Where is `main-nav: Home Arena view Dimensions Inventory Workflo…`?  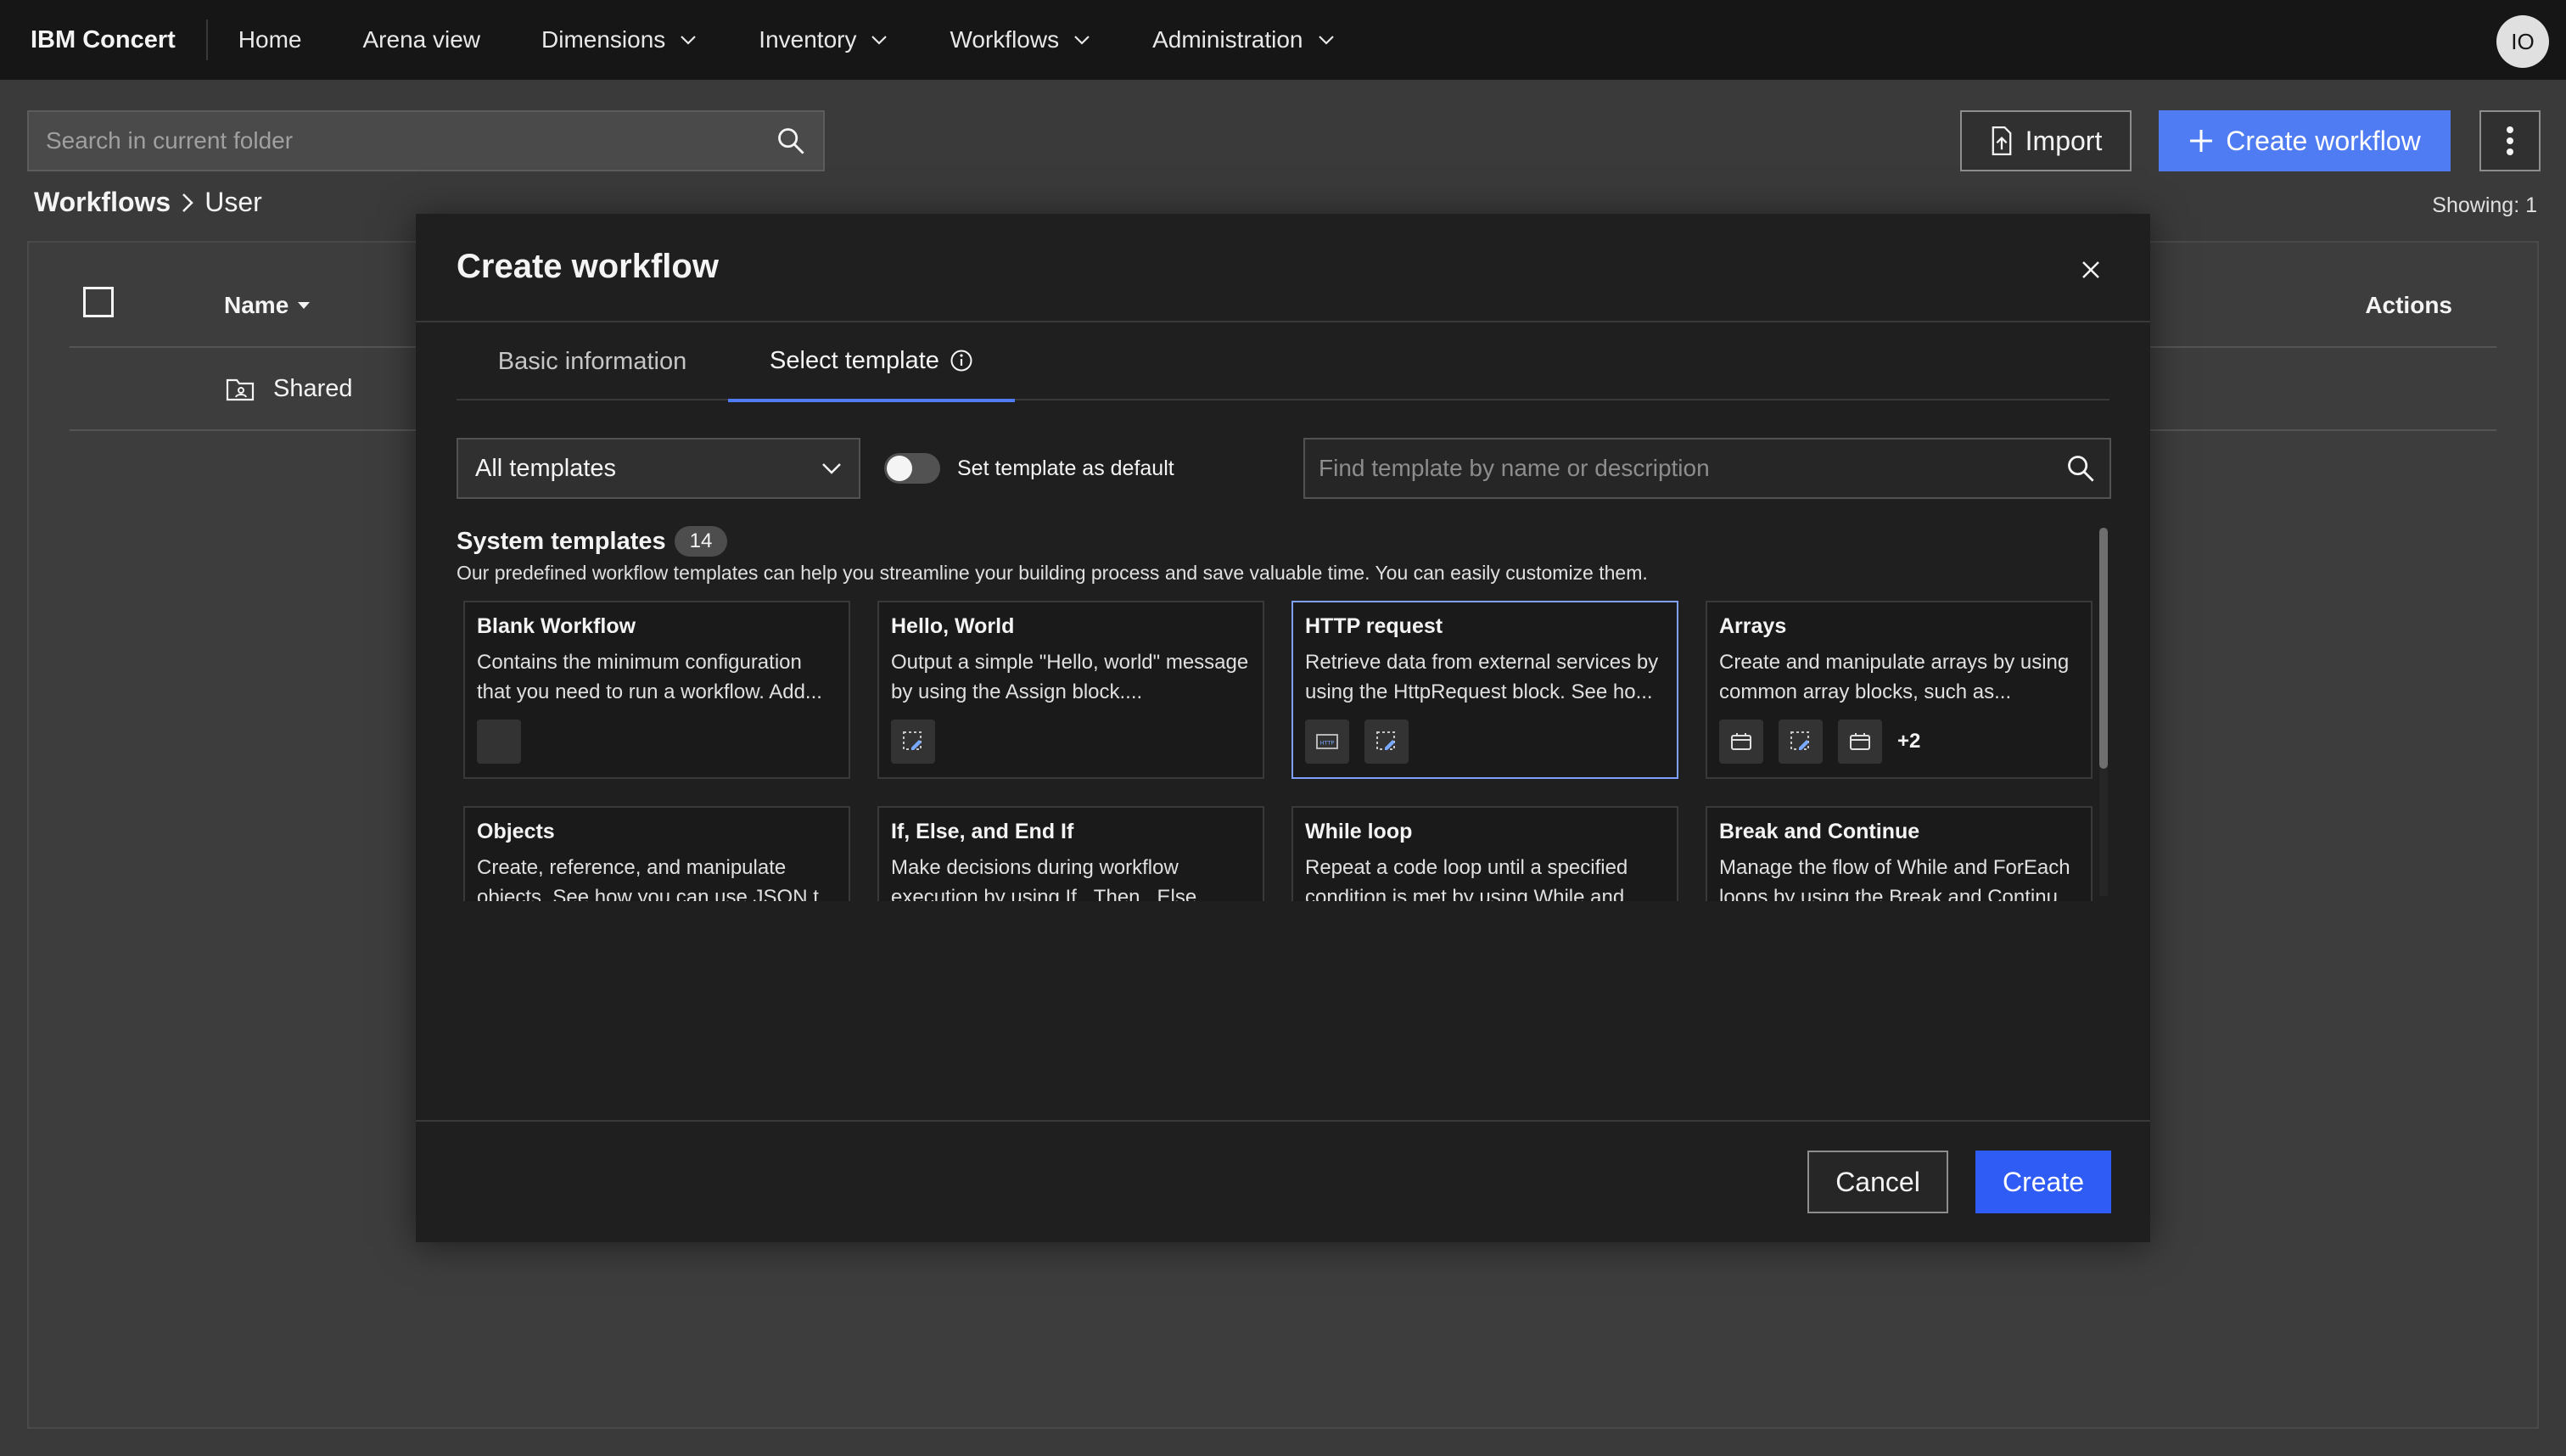 main-nav: Home Arena view Dimensions Inventory Workflo… is located at coordinates (817, 39).